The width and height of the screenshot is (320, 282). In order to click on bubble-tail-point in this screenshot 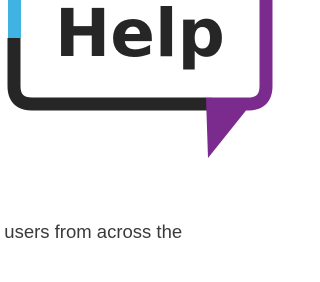, I will do `click(231, 128)`.